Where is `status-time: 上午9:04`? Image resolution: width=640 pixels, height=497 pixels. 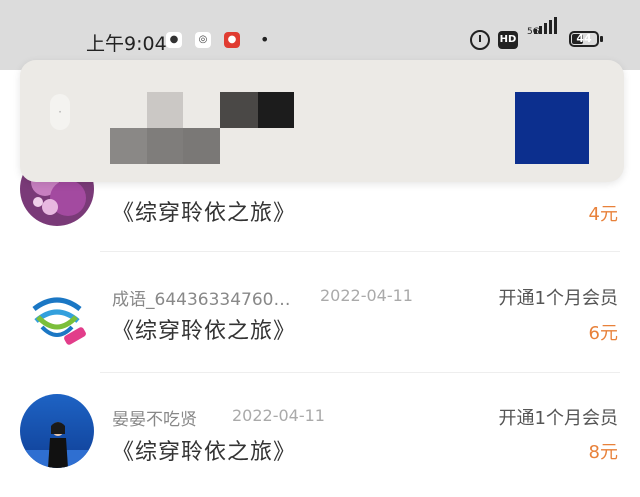 status-time: 上午9:04 is located at coordinates (126, 44).